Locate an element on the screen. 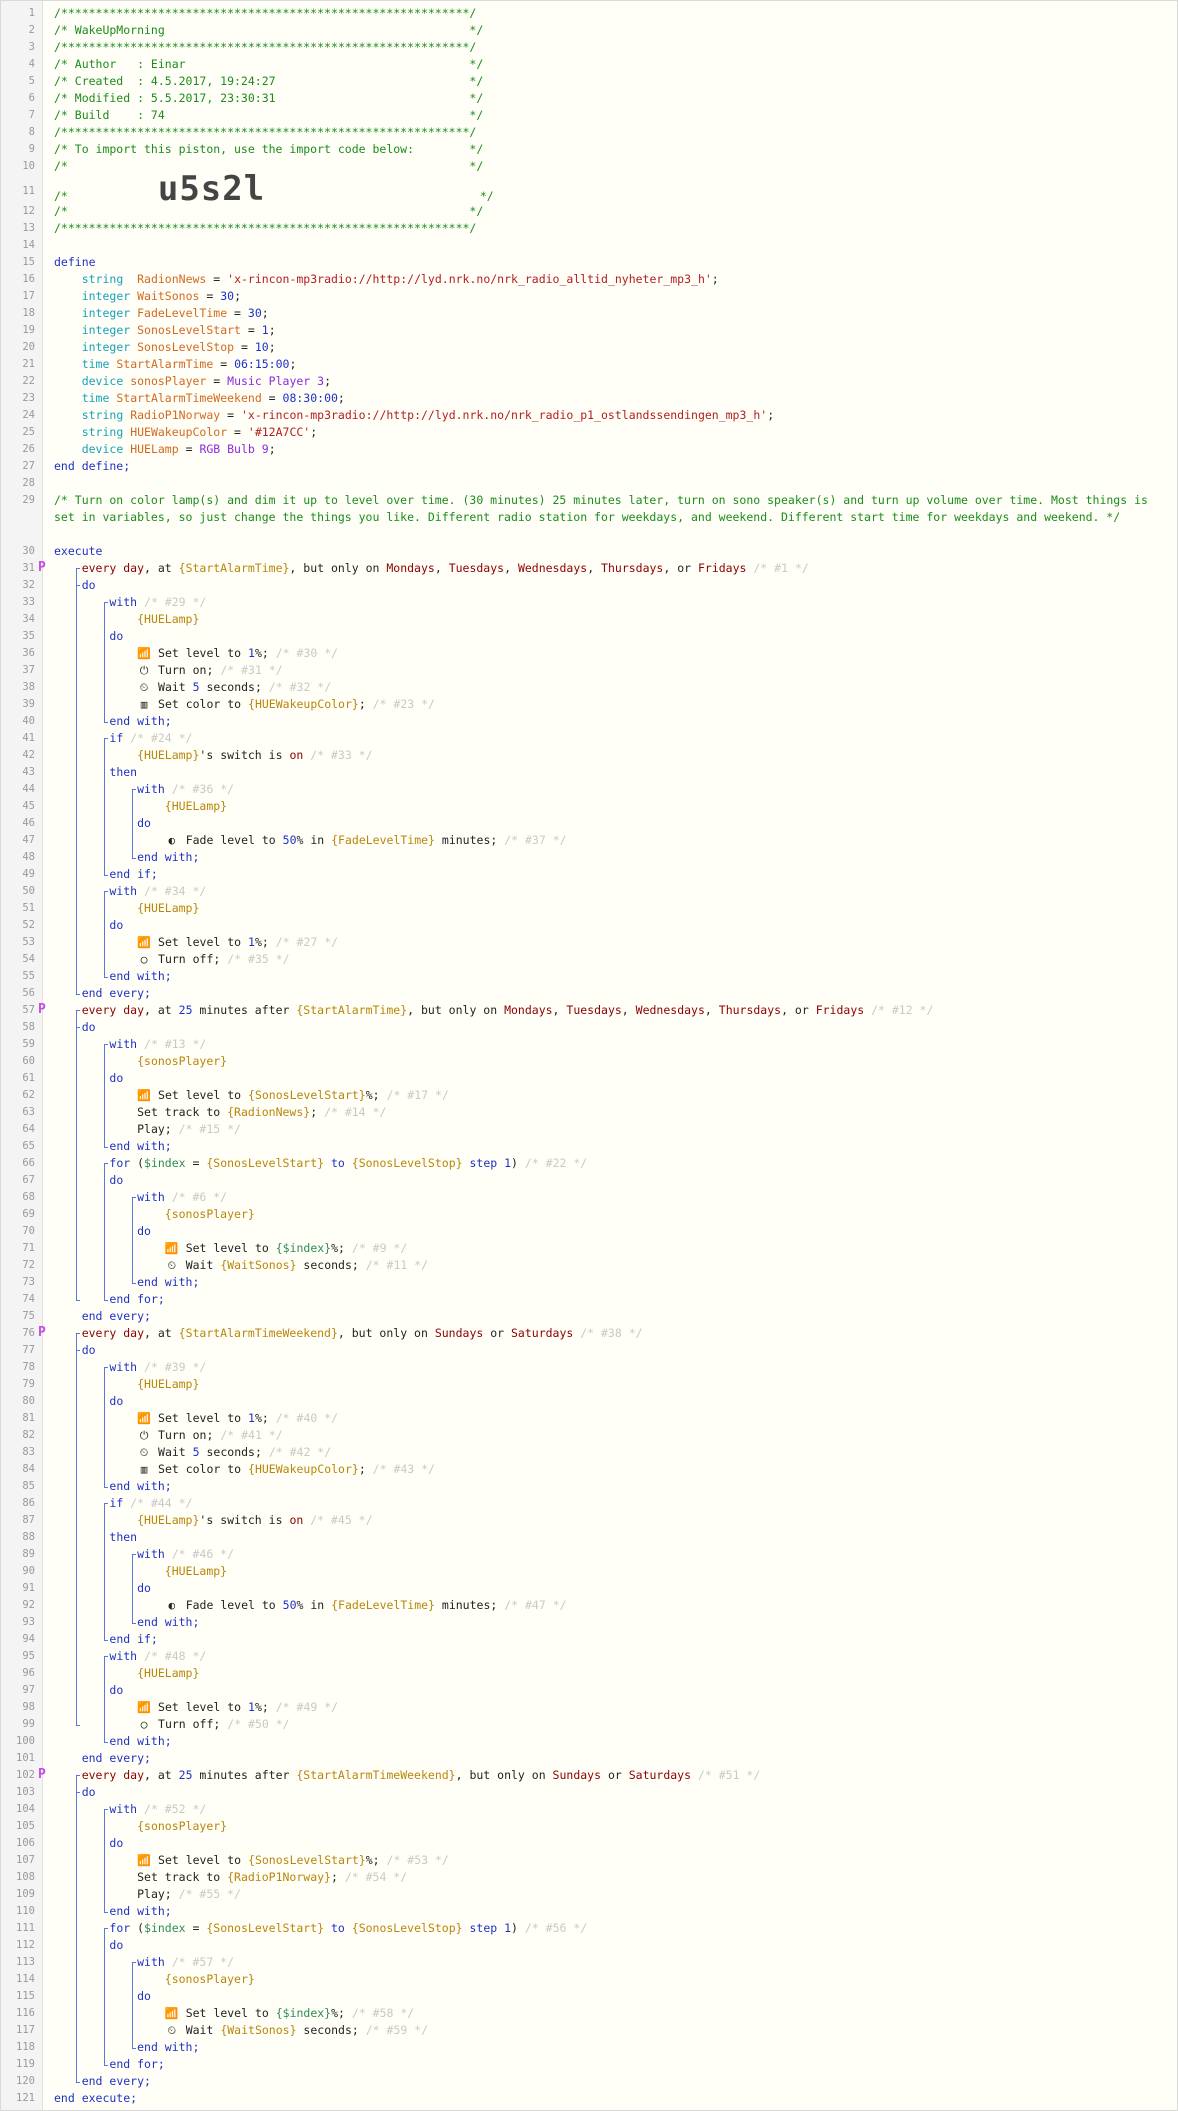 The image size is (1178, 2111). code-token: every day is located at coordinates (113, 1775).